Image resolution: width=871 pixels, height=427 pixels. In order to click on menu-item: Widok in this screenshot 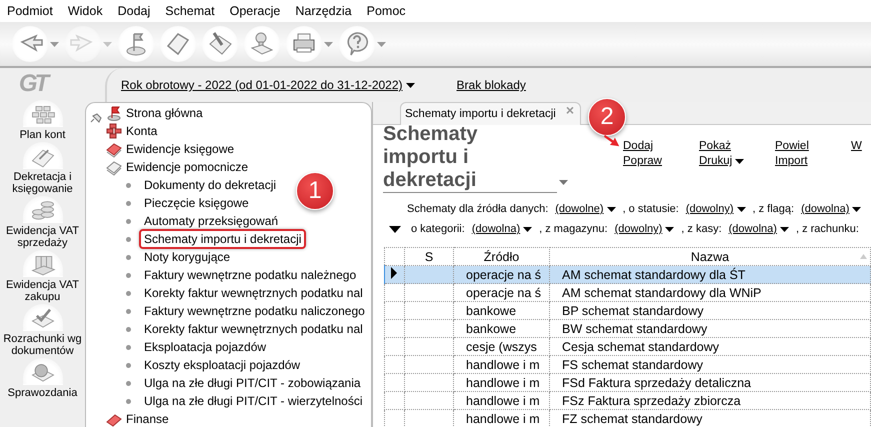, I will do `click(85, 11)`.